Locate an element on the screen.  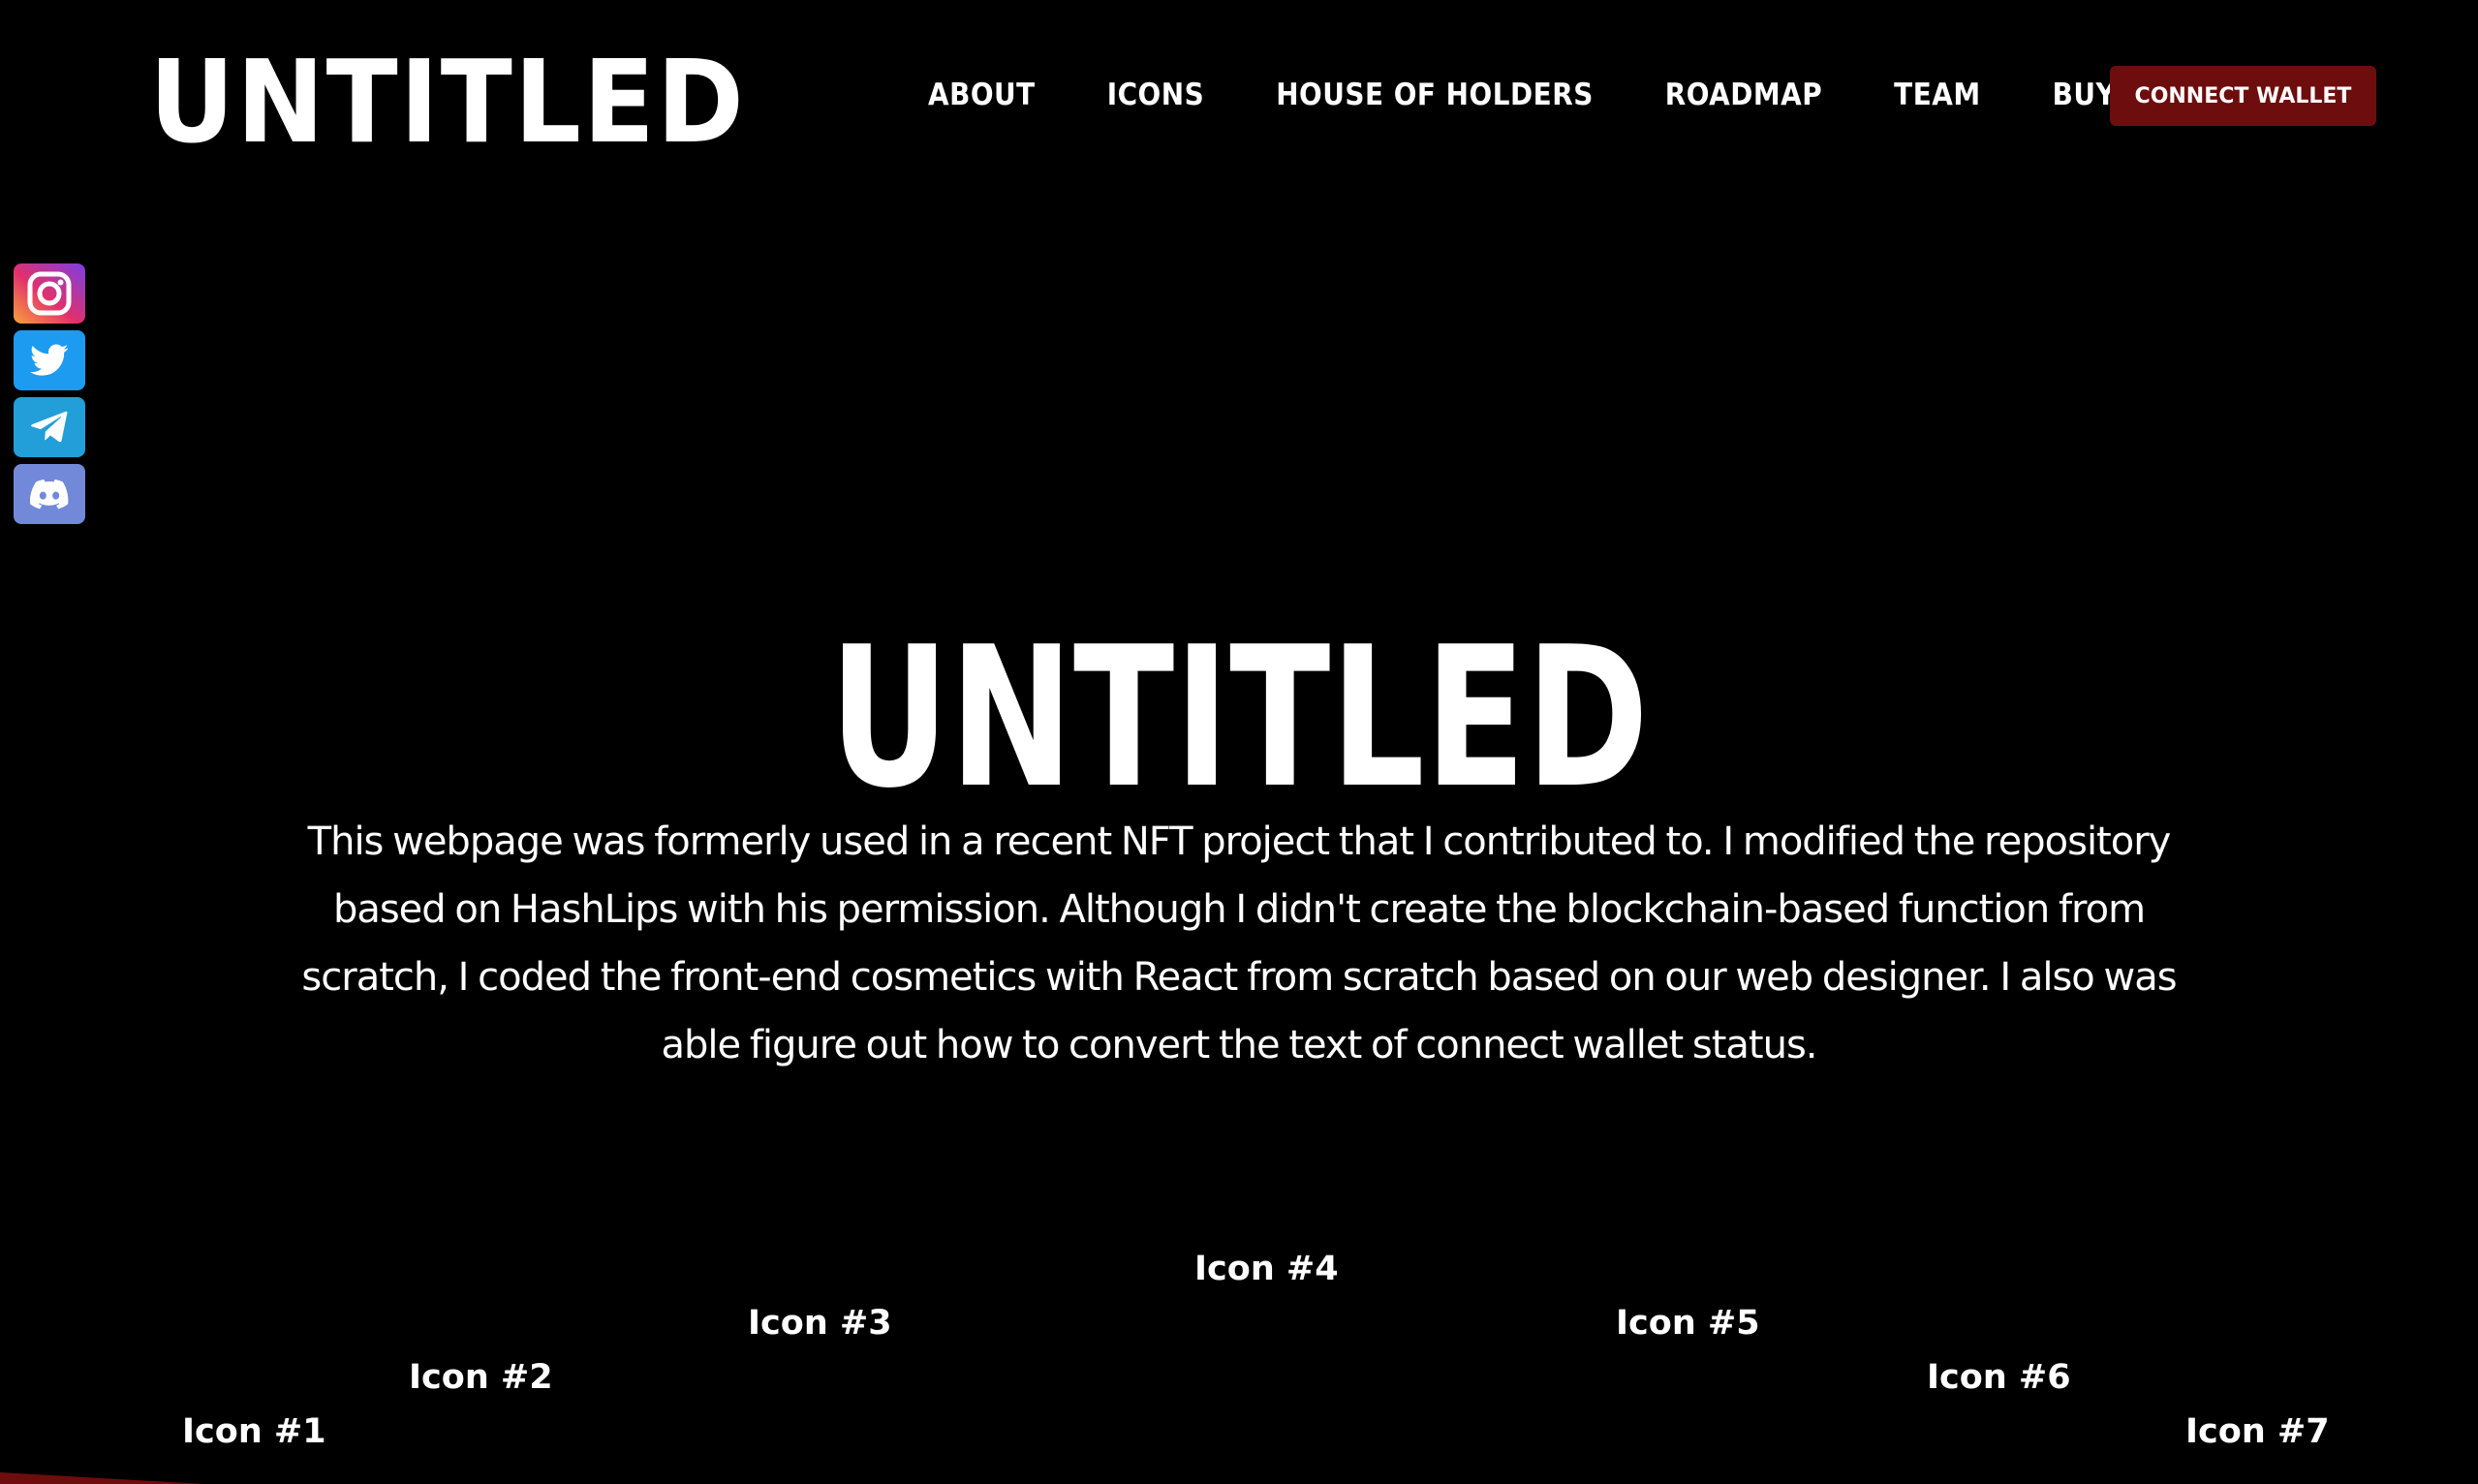
connect-wallet-button: CONNECT WALLET is located at coordinates (2243, 96).